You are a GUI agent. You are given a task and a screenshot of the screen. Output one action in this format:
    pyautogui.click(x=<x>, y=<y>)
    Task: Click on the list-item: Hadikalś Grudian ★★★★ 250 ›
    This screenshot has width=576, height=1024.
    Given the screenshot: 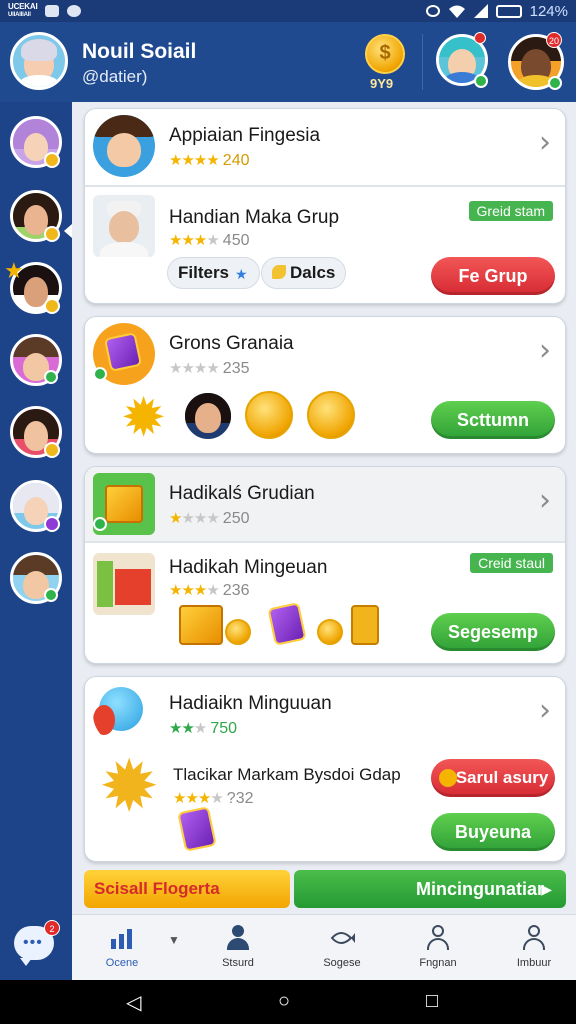 What is the action you would take?
    pyautogui.click(x=325, y=504)
    